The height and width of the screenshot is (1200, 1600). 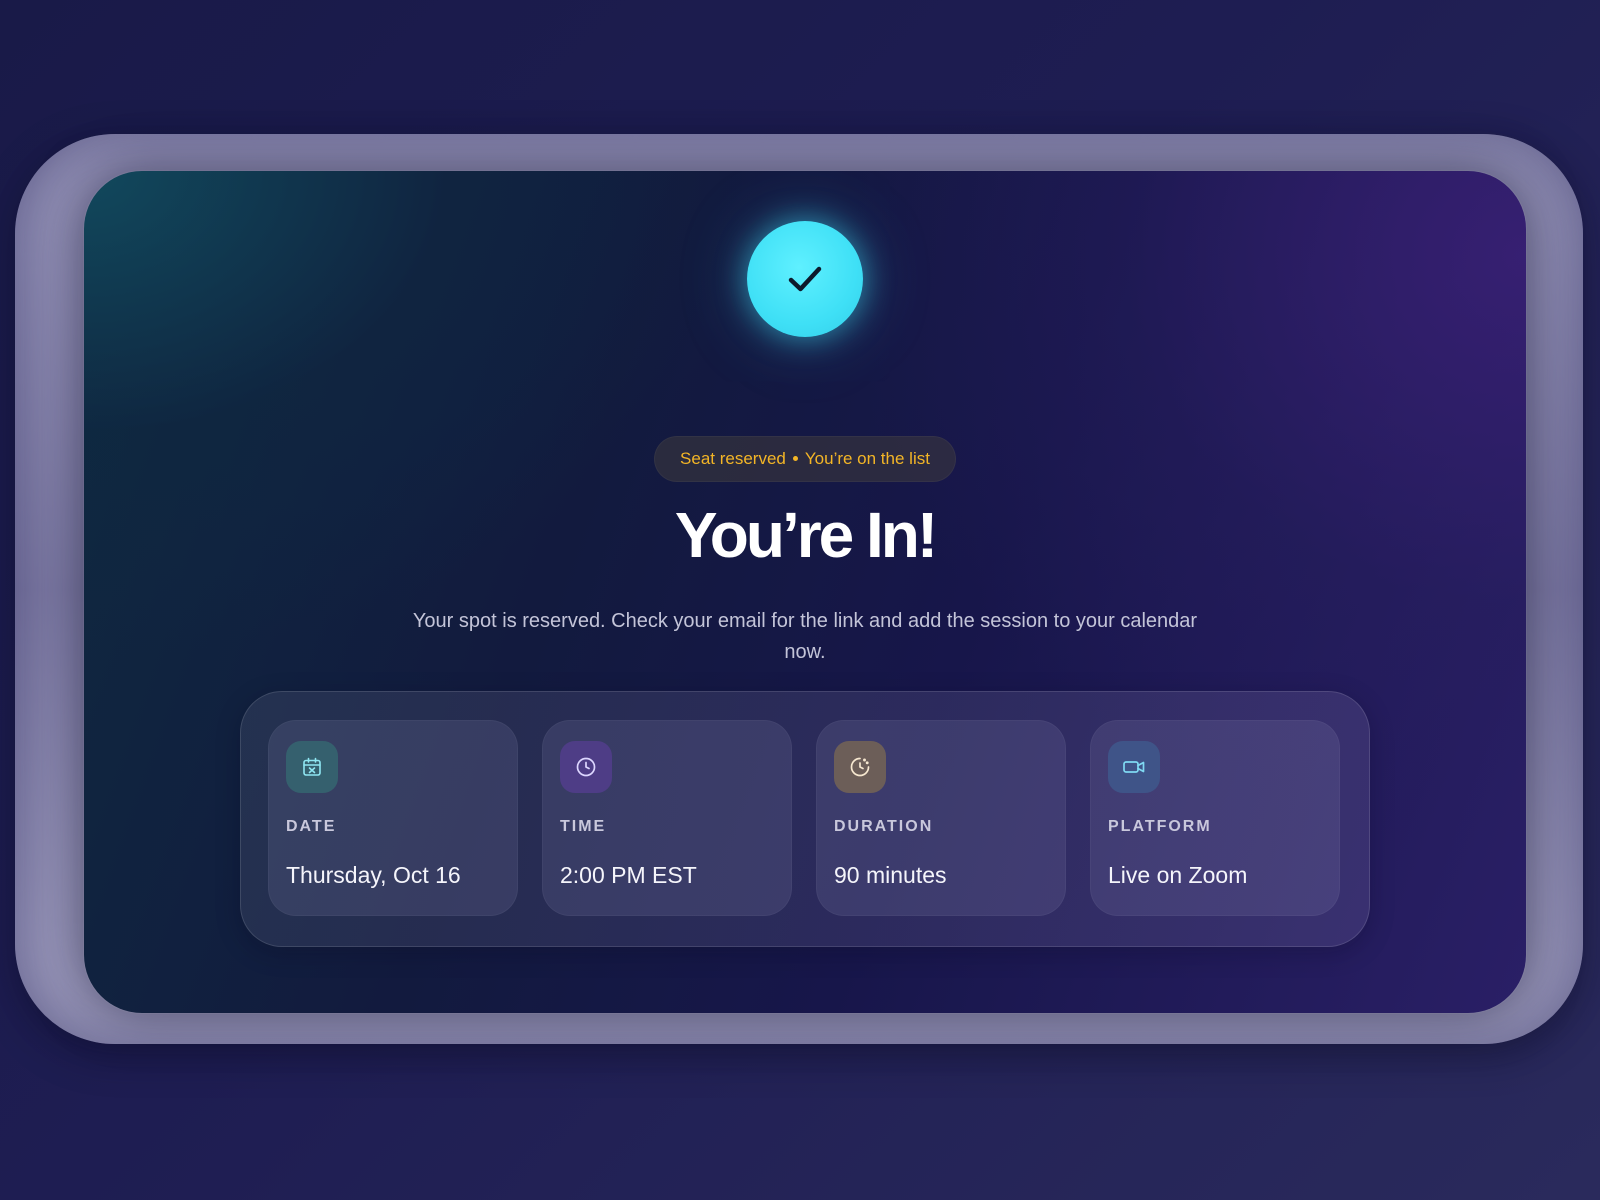 What do you see at coordinates (806, 535) in the screenshot?
I see `page-title: You’re In!` at bounding box center [806, 535].